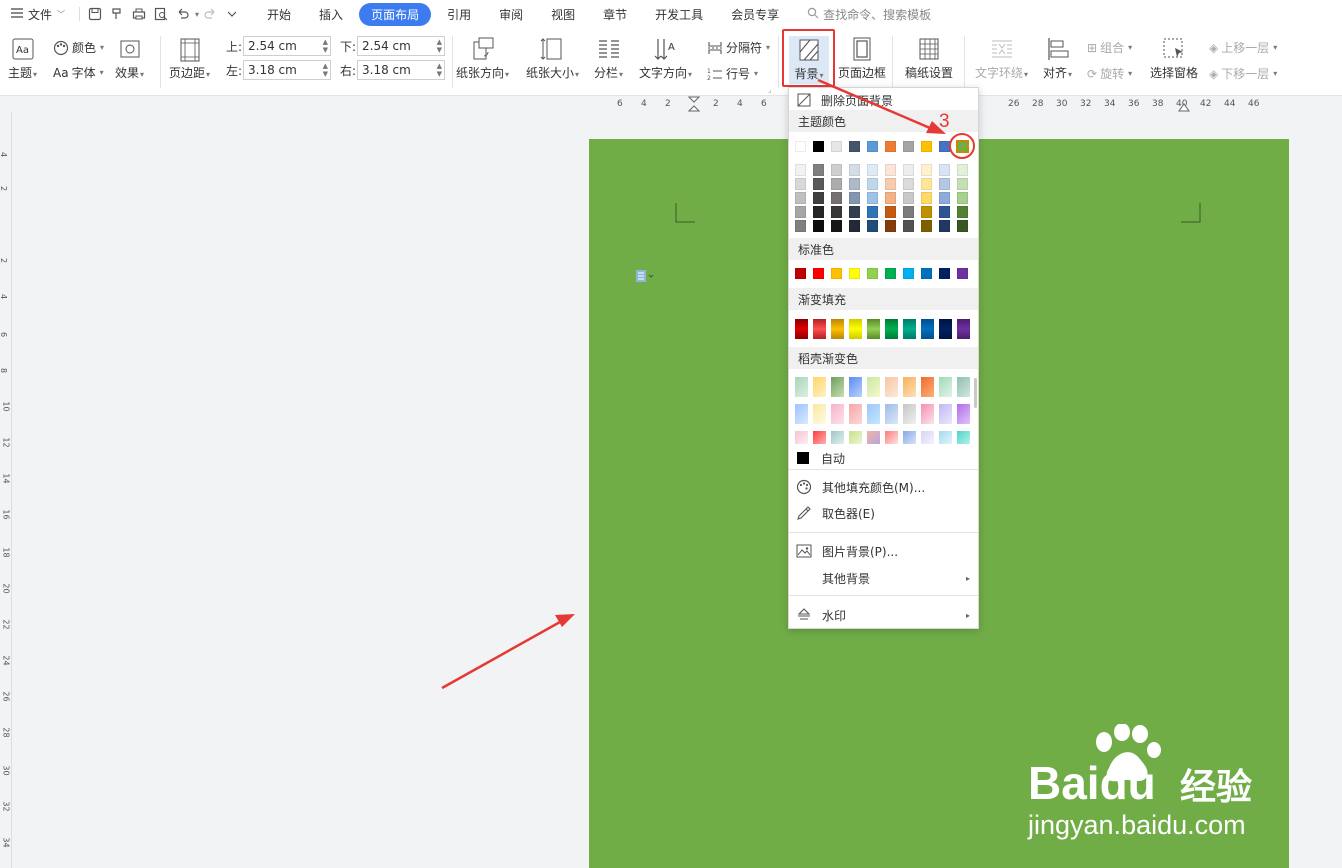 This screenshot has height=868, width=1342. Describe the element at coordinates (78, 72) in the screenshot. I see `fonts-button: Aa 字体 ▾` at that location.